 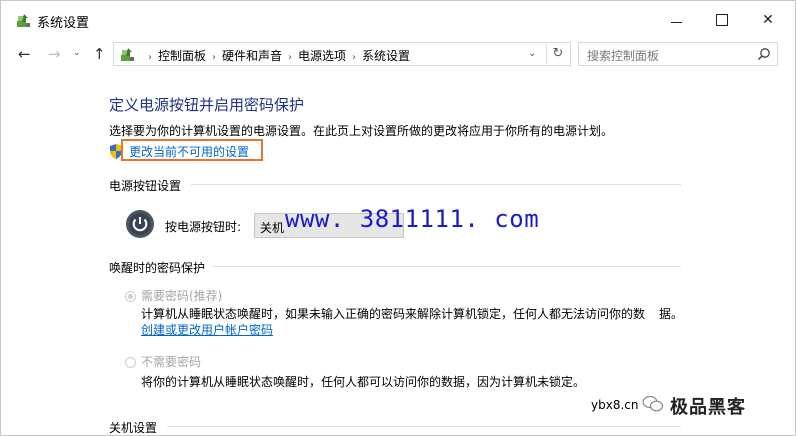 What do you see at coordinates (145, 186) in the screenshot?
I see `power-button-section-heading: 电源按钮设置` at bounding box center [145, 186].